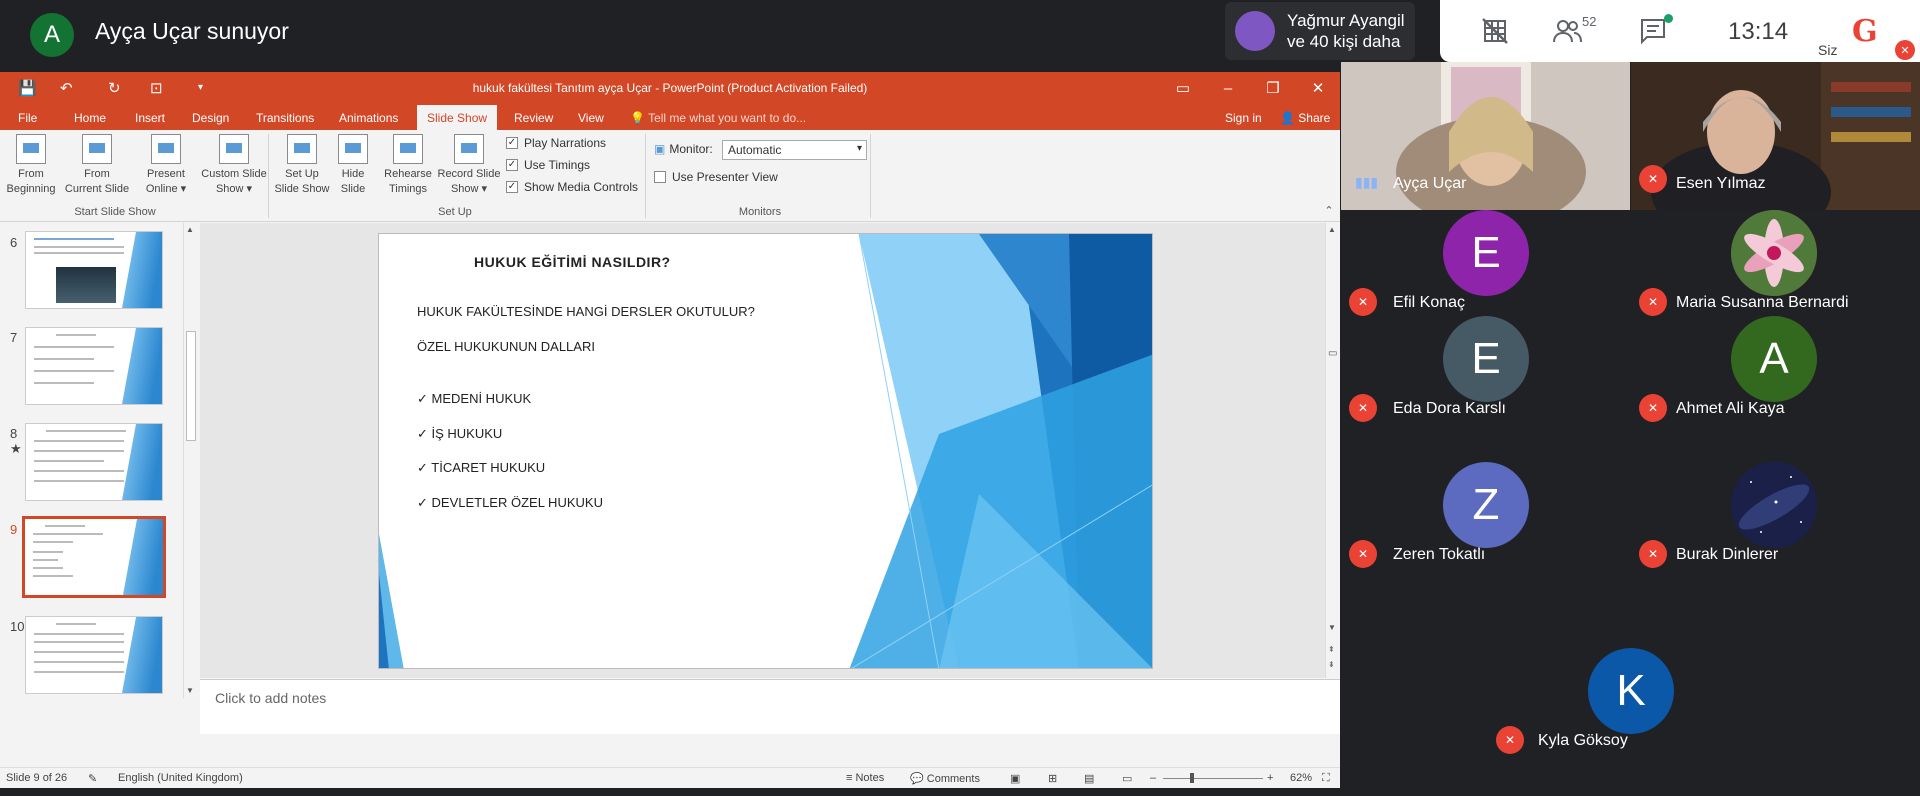 The height and width of the screenshot is (796, 1920). What do you see at coordinates (1305, 118) in the screenshot?
I see `share-button: 👤 Share` at bounding box center [1305, 118].